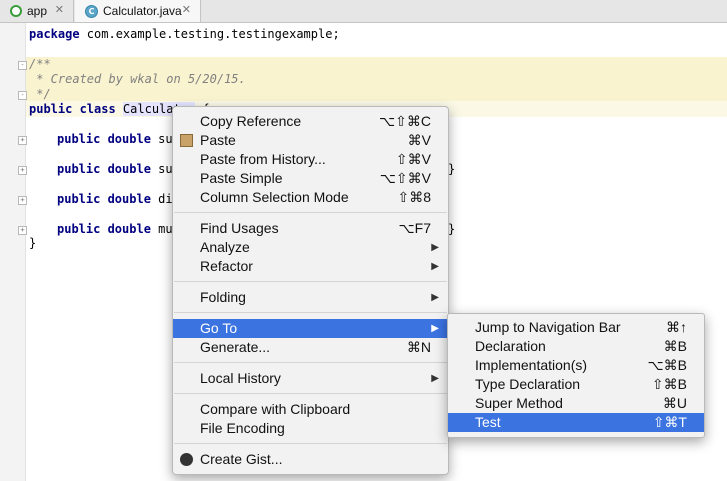  What do you see at coordinates (414, 228) in the screenshot?
I see `menu-item-shortcut: ⌥F7` at bounding box center [414, 228].